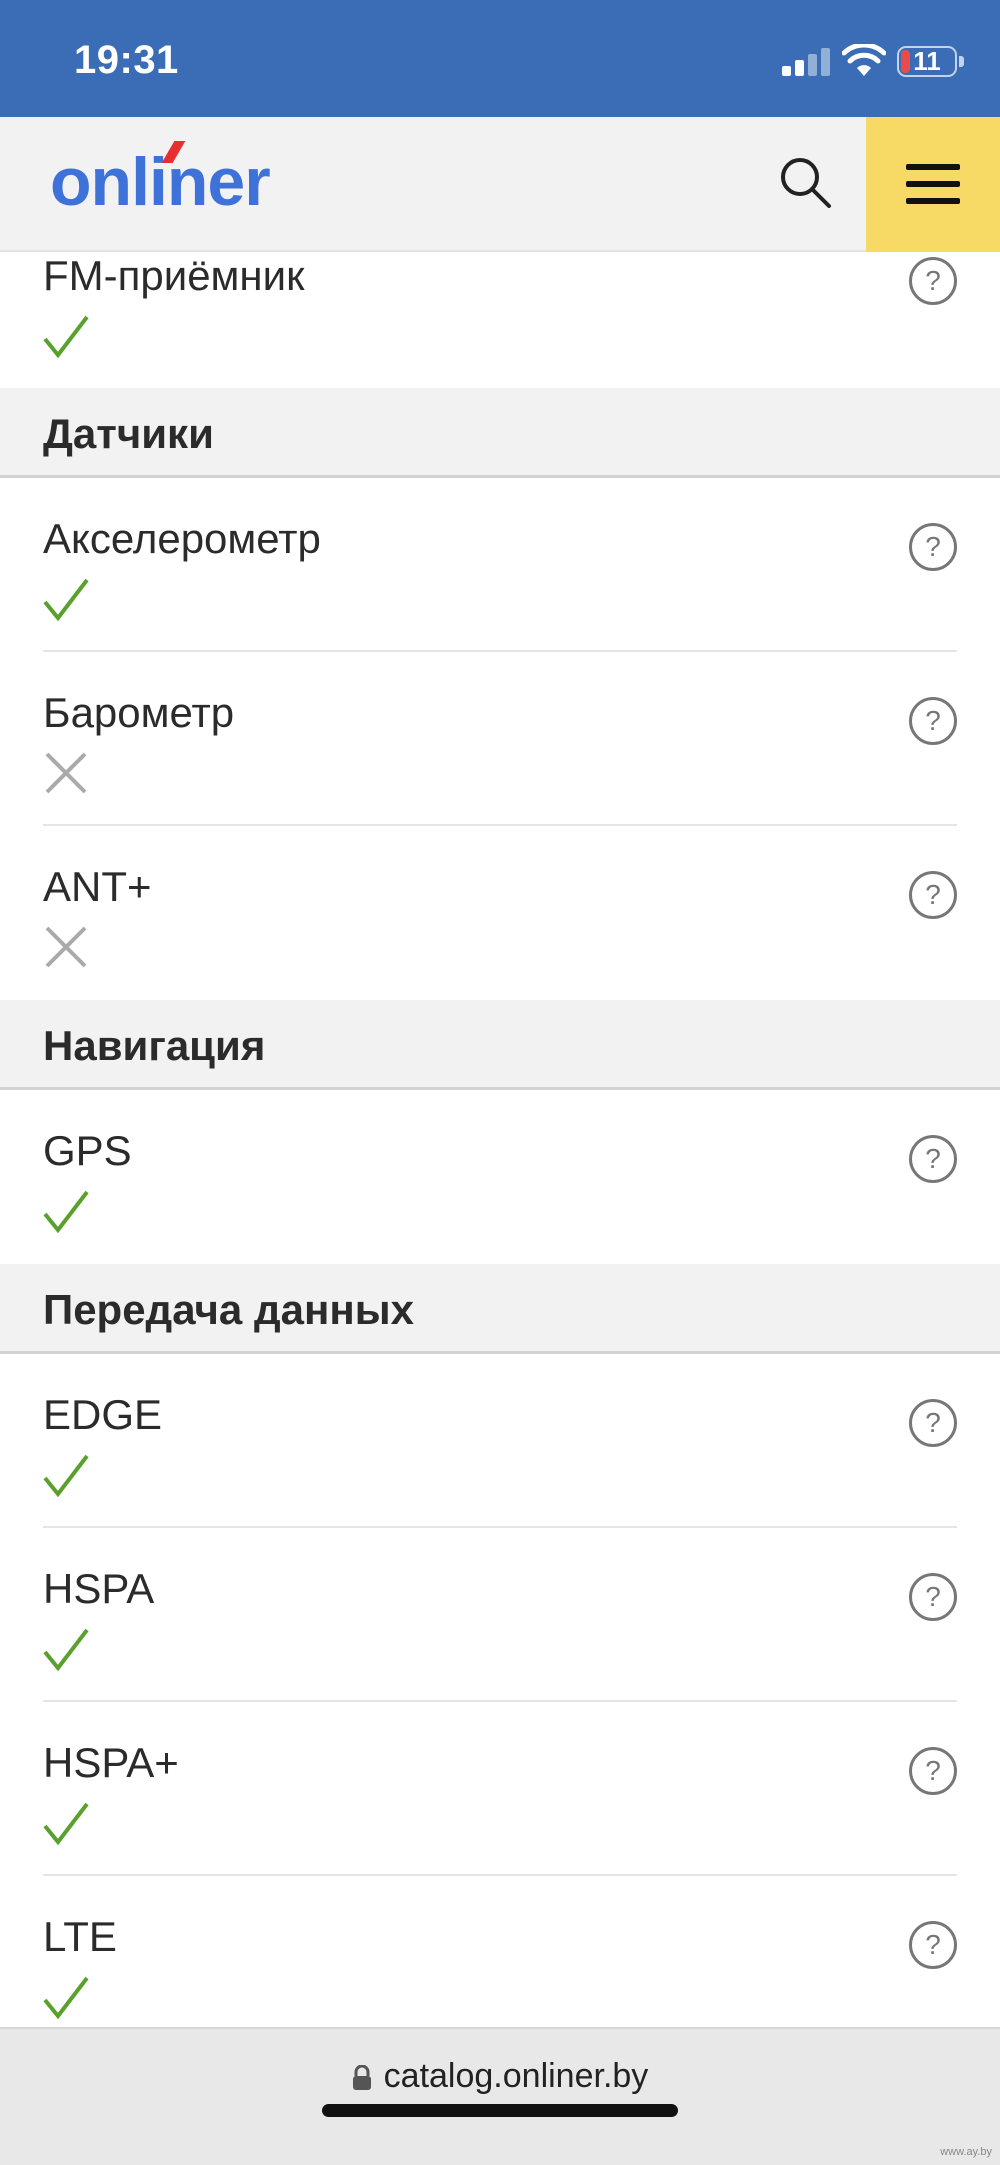  I want to click on search-button, so click(805, 183).